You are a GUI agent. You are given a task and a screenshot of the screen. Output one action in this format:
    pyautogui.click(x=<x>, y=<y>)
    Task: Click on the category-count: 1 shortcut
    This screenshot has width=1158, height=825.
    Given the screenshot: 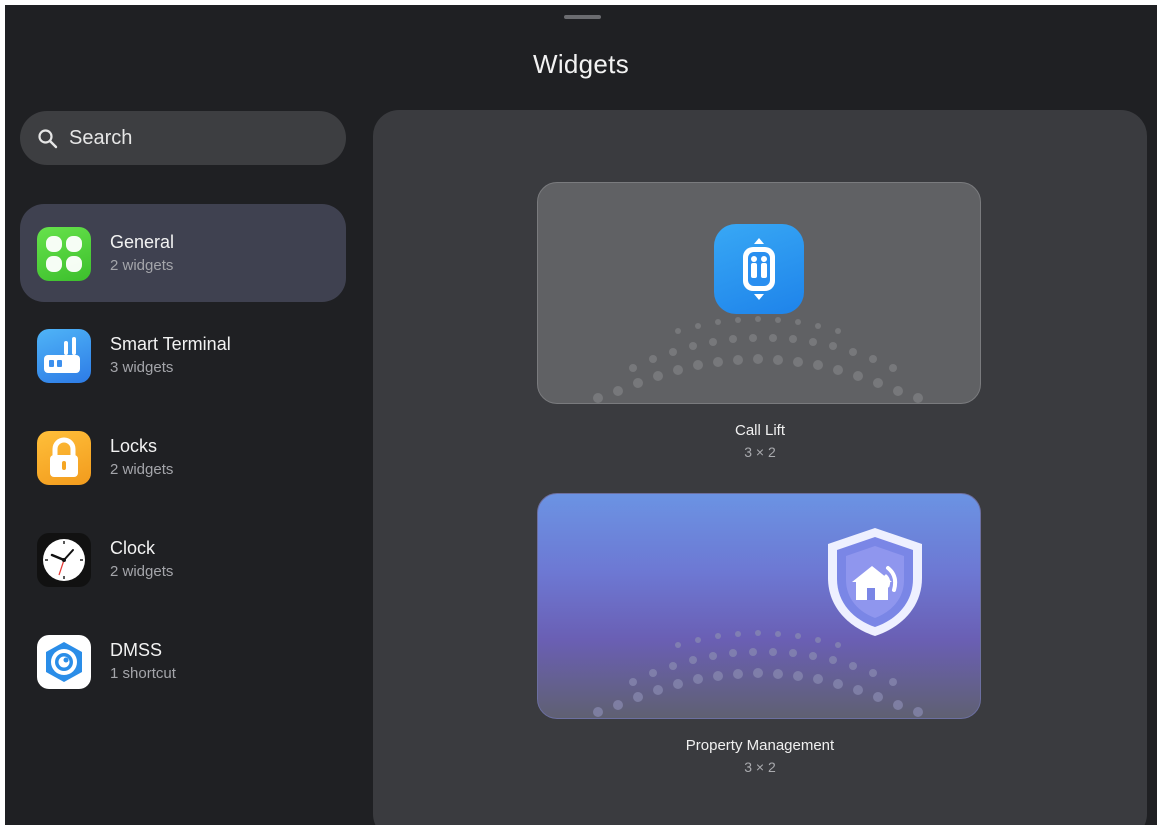 What is the action you would take?
    pyautogui.click(x=143, y=673)
    